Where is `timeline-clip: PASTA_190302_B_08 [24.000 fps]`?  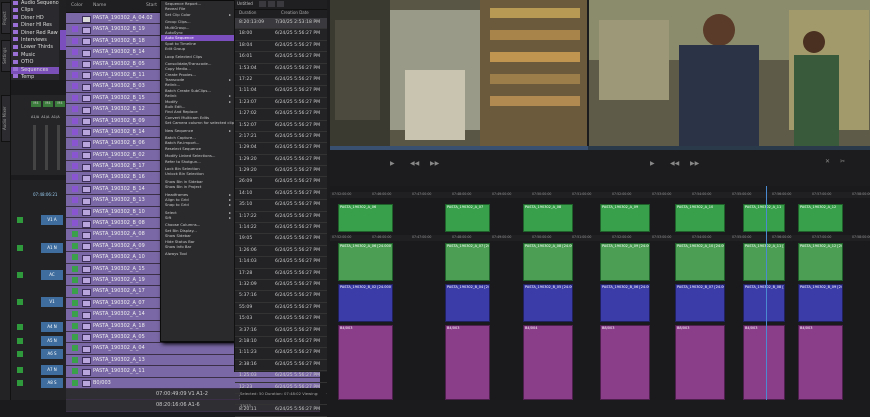 timeline-clip: PASTA_190302_B_08 [24.000 fps] is located at coordinates (764, 303).